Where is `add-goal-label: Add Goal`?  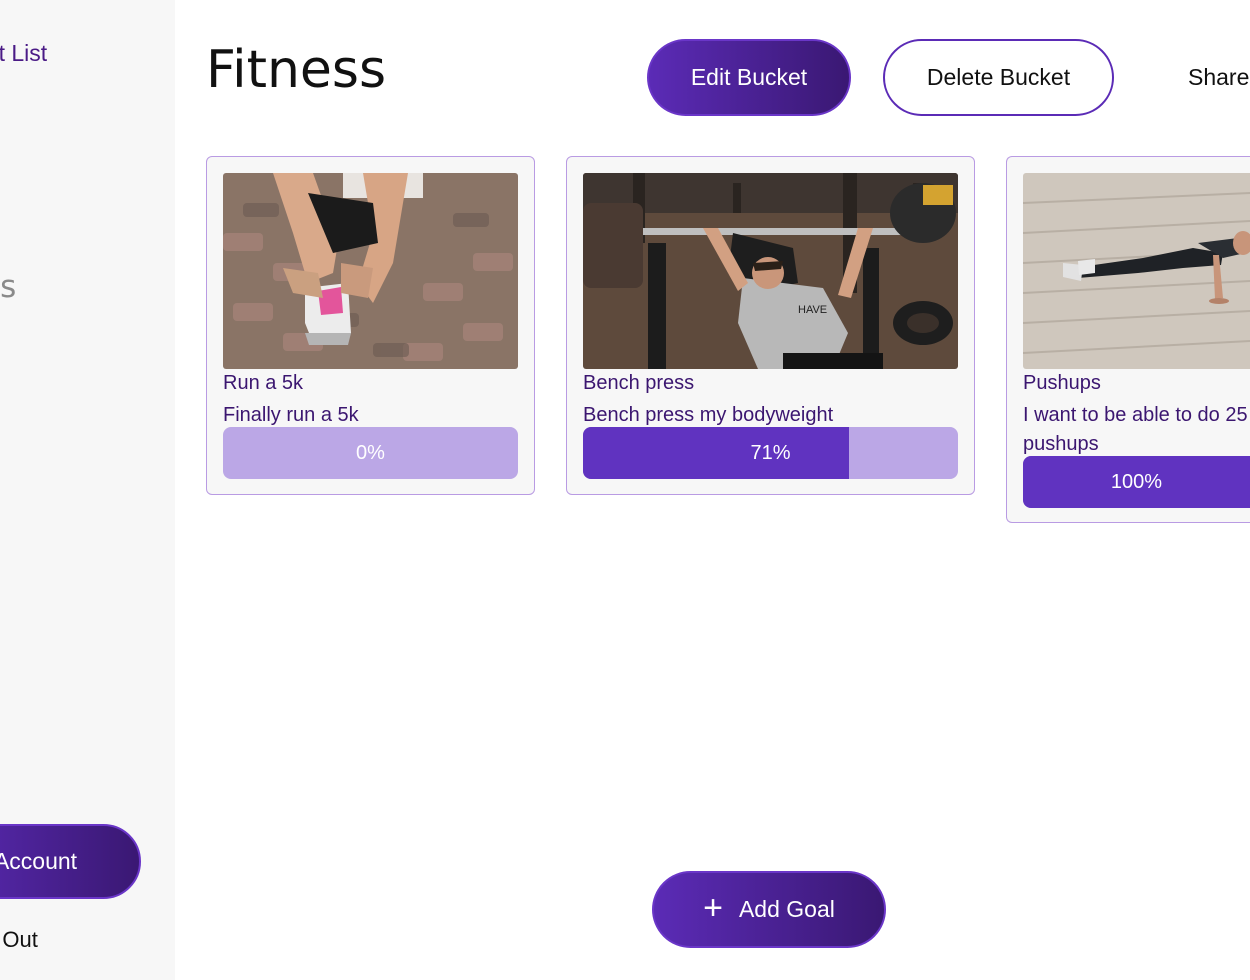 add-goal-label: Add Goal is located at coordinates (786, 909).